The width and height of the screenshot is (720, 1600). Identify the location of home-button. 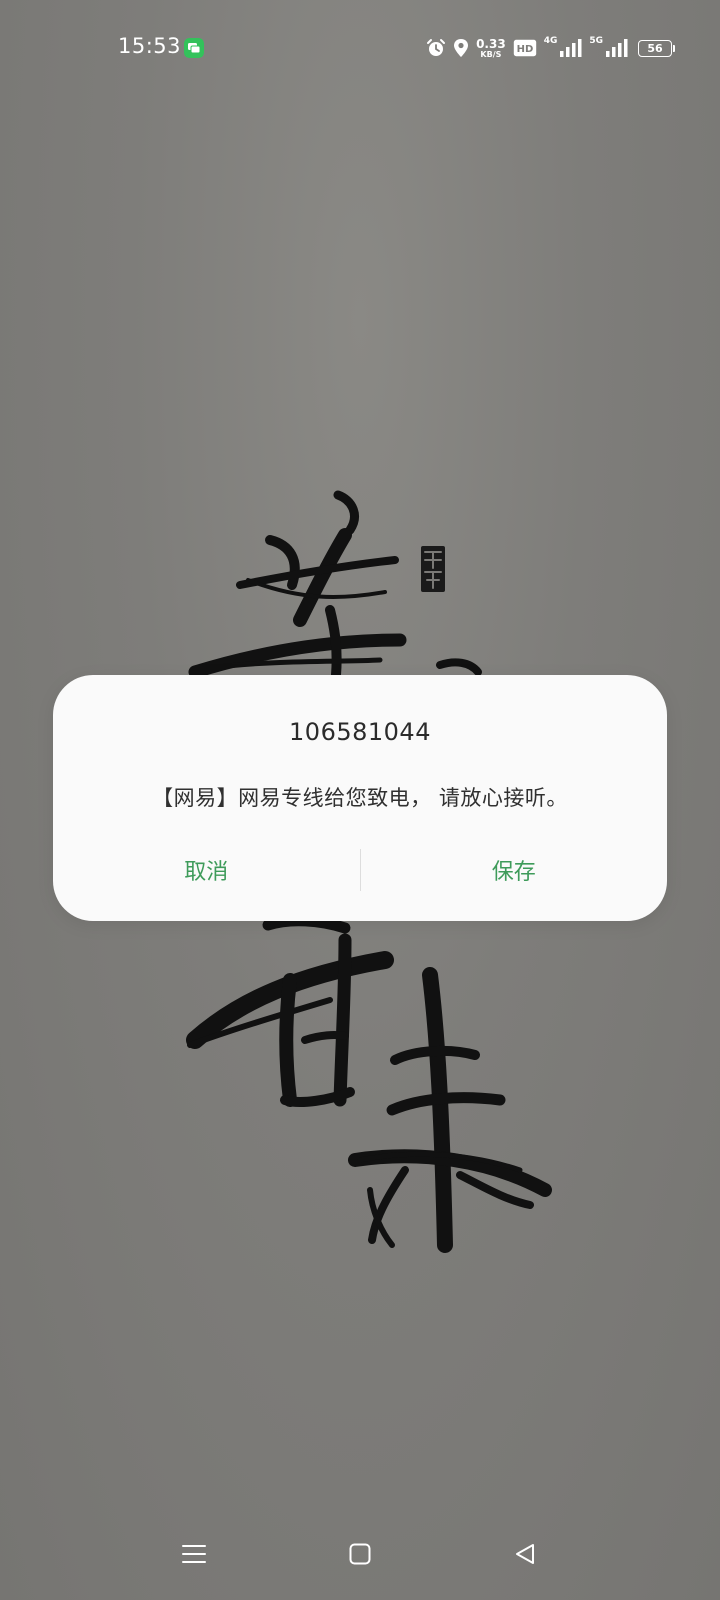
(360, 1554).